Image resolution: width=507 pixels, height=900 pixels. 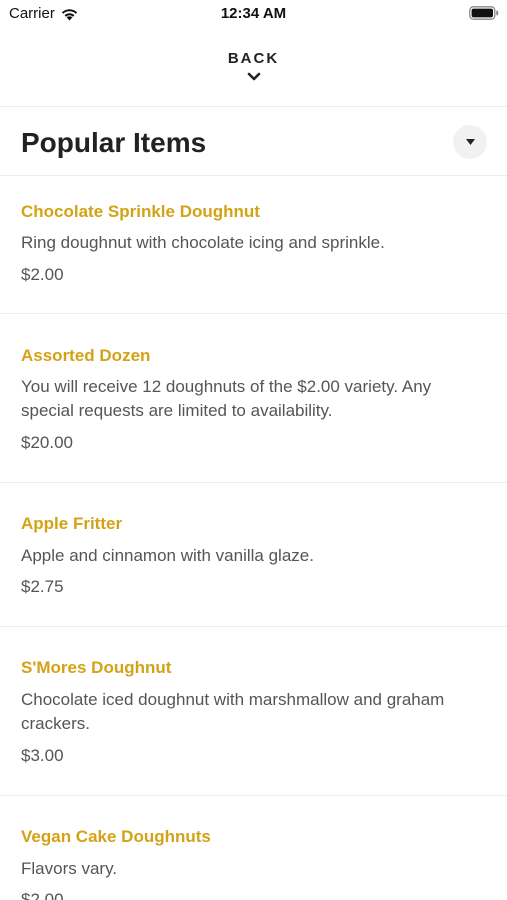 What do you see at coordinates (140, 211) in the screenshot?
I see `item-name: Chocolate Sprinkle Doughnut` at bounding box center [140, 211].